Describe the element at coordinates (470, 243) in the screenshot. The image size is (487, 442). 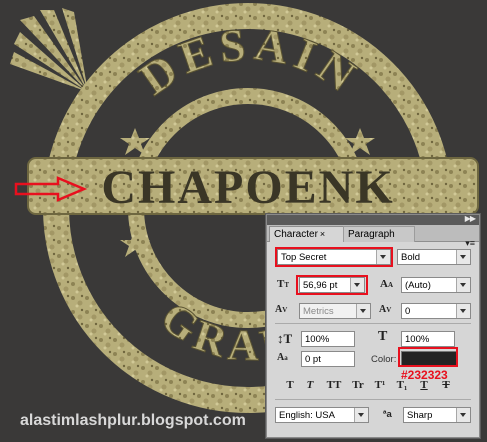
I see `panel-menu-icon: ▾≡` at that location.